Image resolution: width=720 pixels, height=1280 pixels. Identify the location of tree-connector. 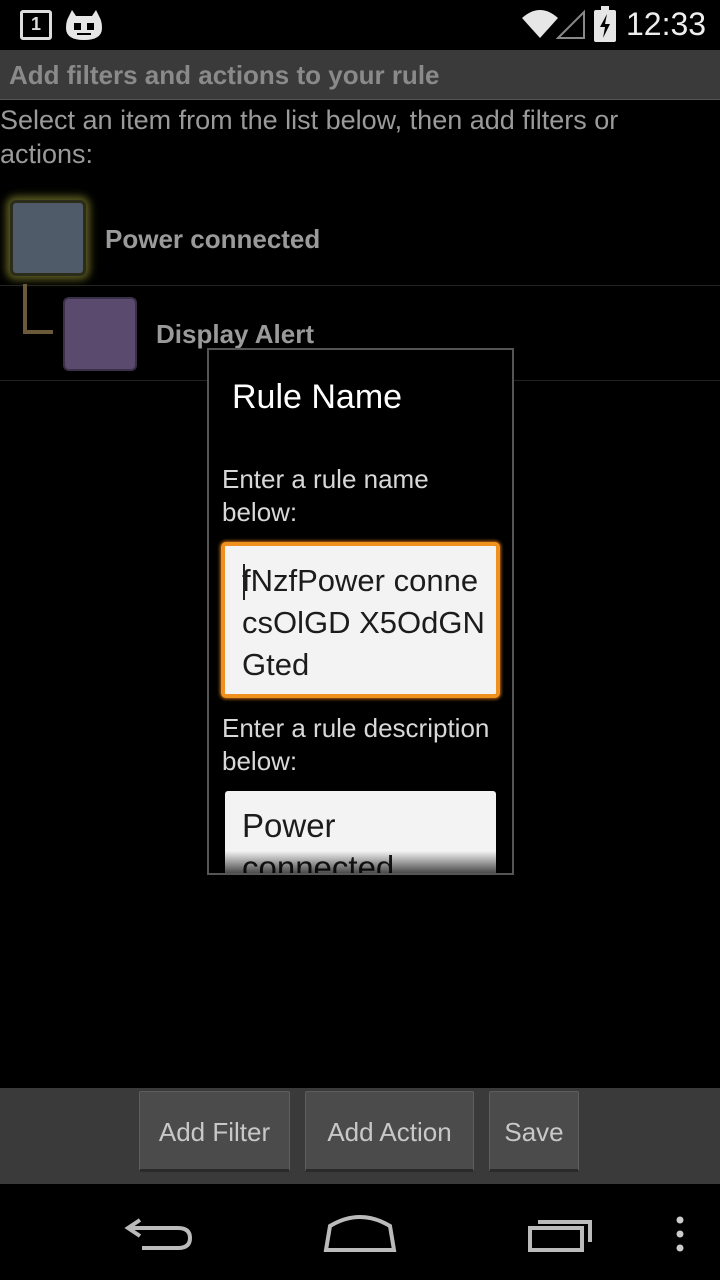
(38, 309).